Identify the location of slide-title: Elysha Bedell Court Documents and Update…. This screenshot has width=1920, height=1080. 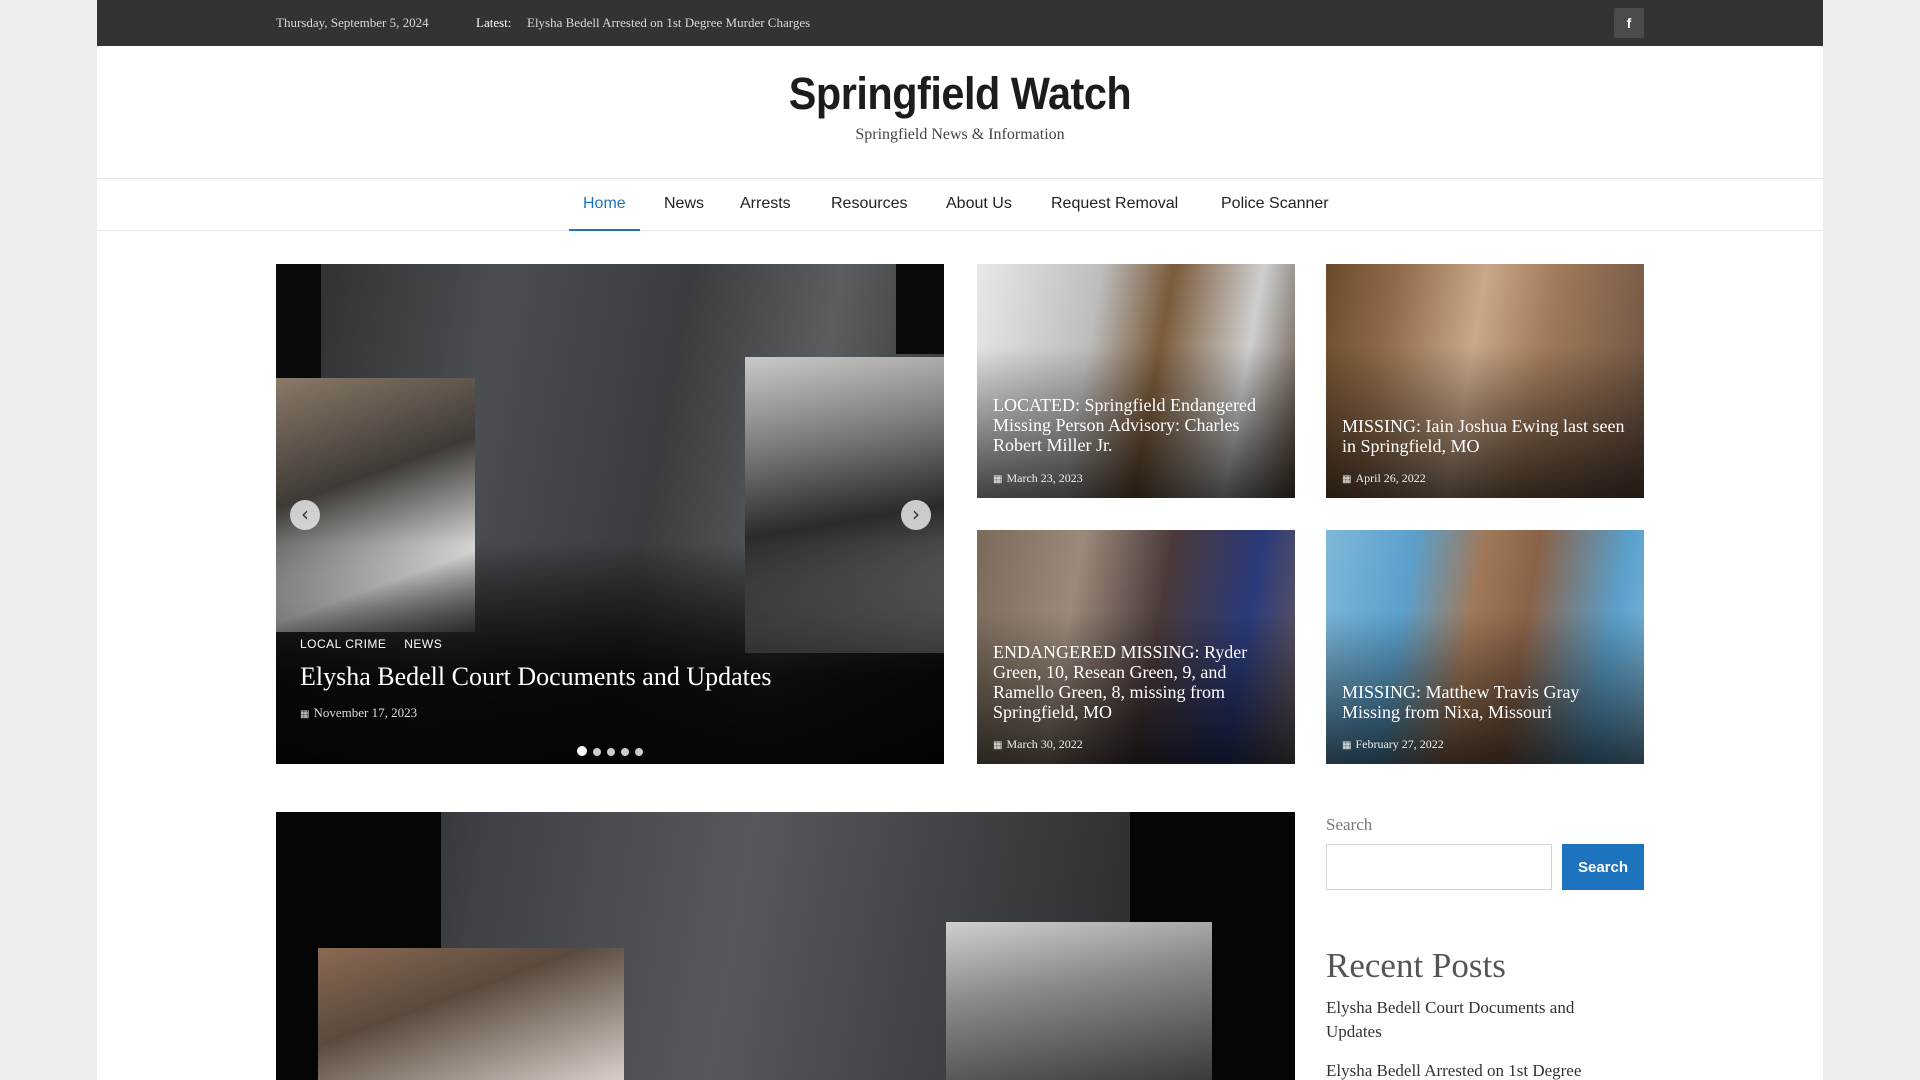
(536, 677).